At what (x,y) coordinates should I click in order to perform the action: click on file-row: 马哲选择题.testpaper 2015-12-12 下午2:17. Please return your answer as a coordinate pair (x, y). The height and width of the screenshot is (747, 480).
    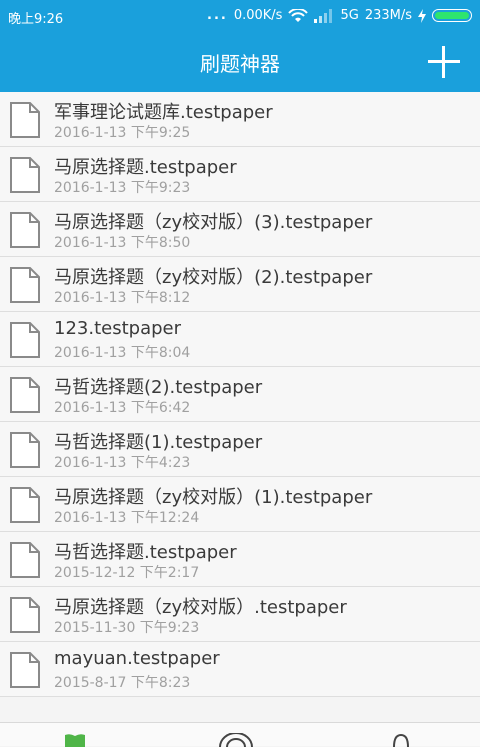
    Looking at the image, I should click on (240, 559).